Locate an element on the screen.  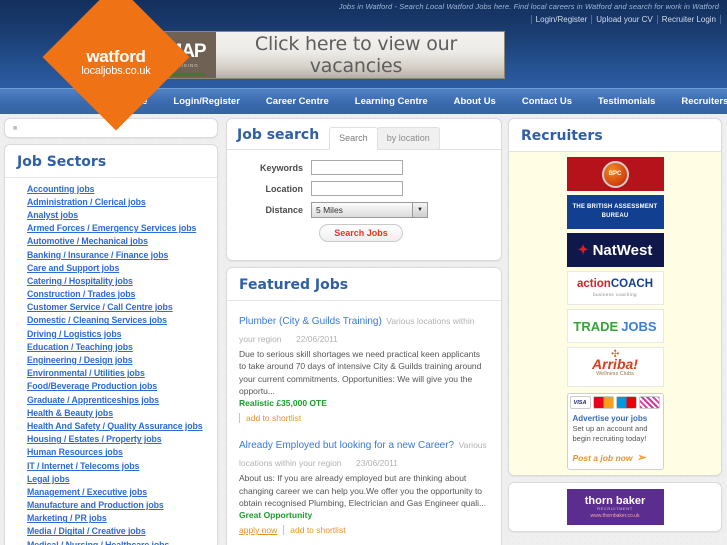
sector-link: Driving / Logistics jobs is located at coordinates (111, 333).